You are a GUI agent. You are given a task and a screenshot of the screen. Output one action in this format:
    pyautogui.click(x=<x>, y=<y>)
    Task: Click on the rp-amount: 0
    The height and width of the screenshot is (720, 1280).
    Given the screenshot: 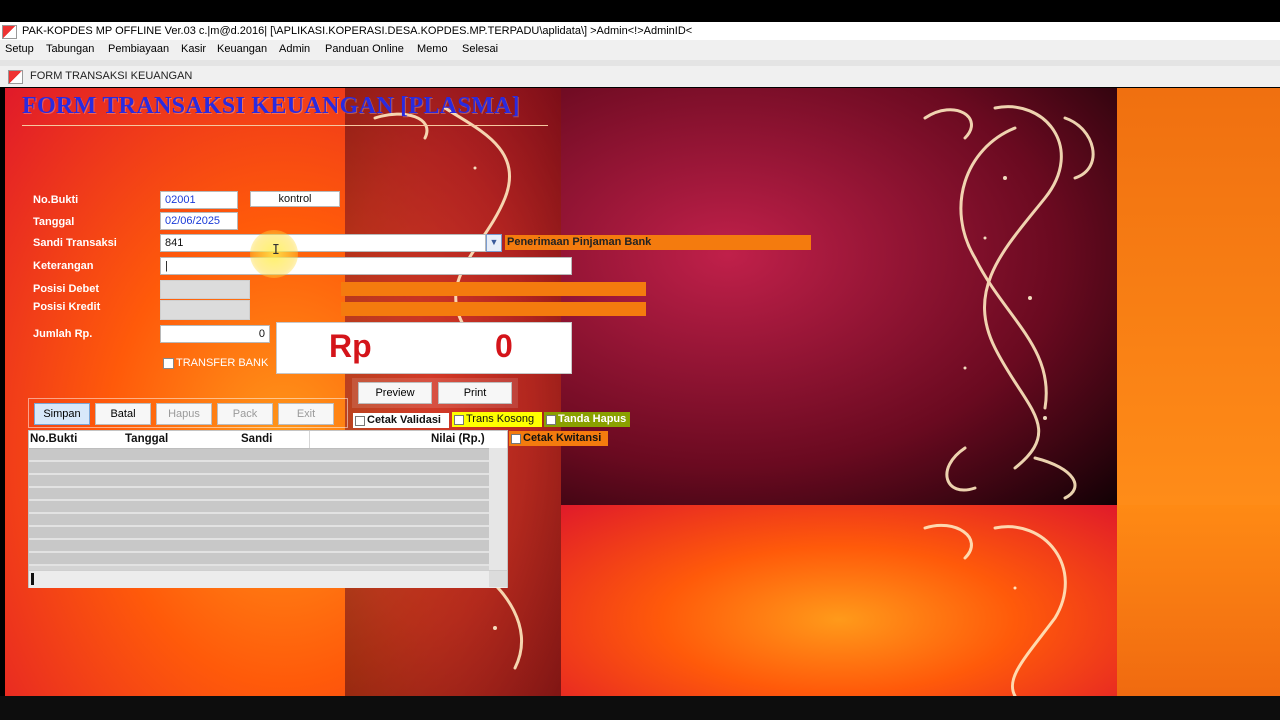 What is the action you would take?
    pyautogui.click(x=504, y=346)
    